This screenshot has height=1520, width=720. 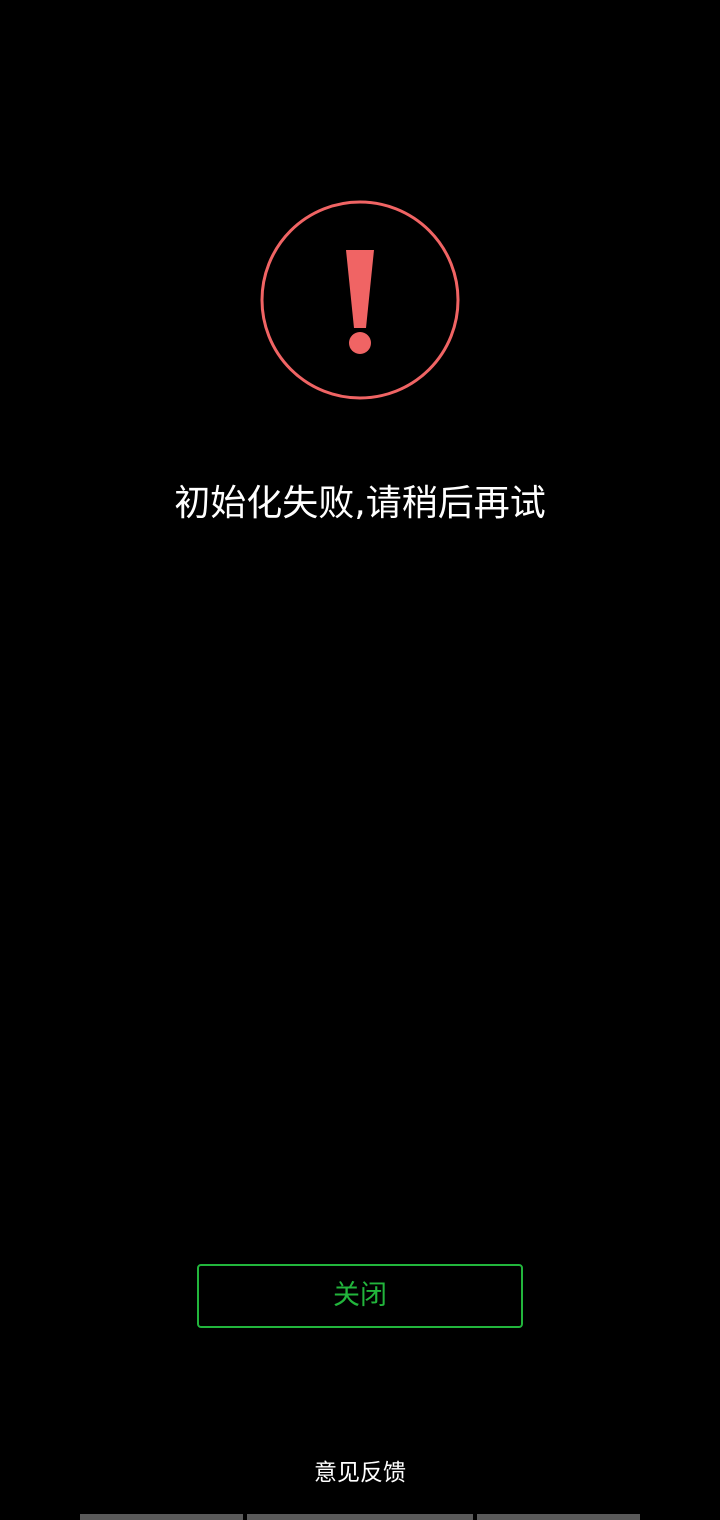 I want to click on exclamation-icon, so click(x=360, y=300).